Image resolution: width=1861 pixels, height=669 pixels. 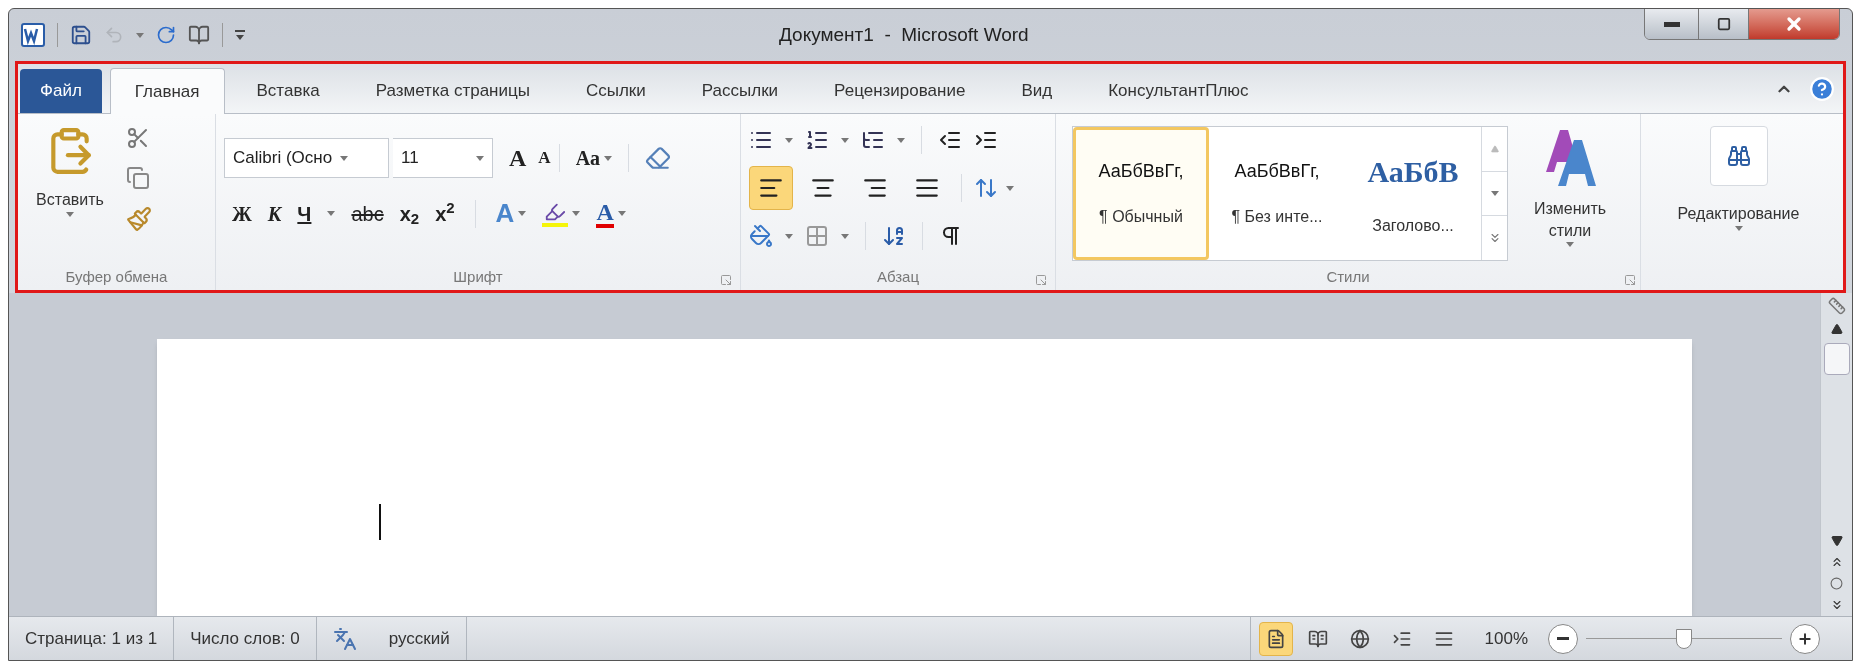 What do you see at coordinates (740, 91) in the screenshot?
I see `ribbon-tab: Рассылки` at bounding box center [740, 91].